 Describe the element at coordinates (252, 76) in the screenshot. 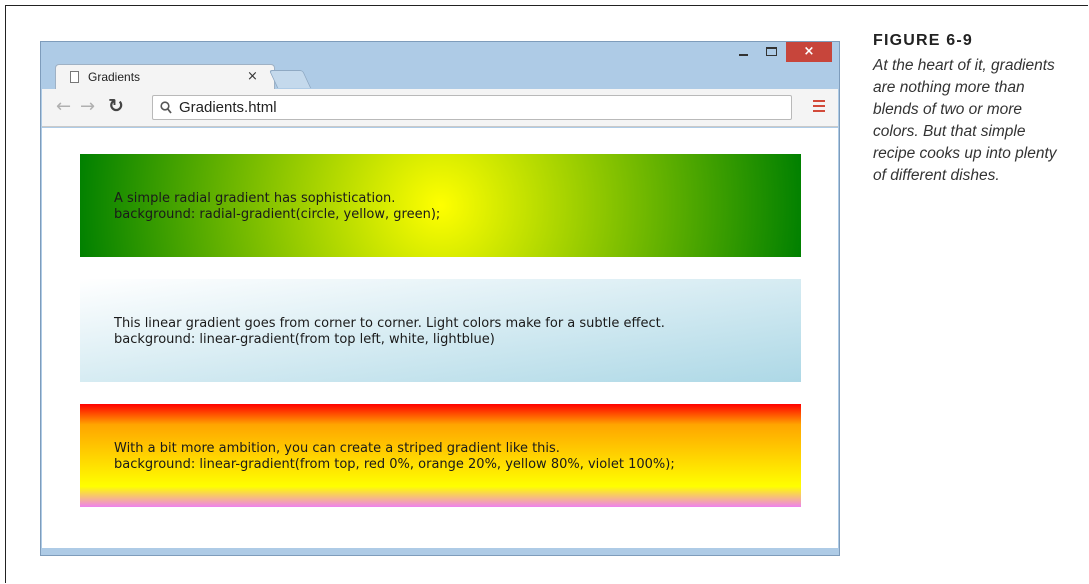

I see `tab-close-button: ×` at that location.